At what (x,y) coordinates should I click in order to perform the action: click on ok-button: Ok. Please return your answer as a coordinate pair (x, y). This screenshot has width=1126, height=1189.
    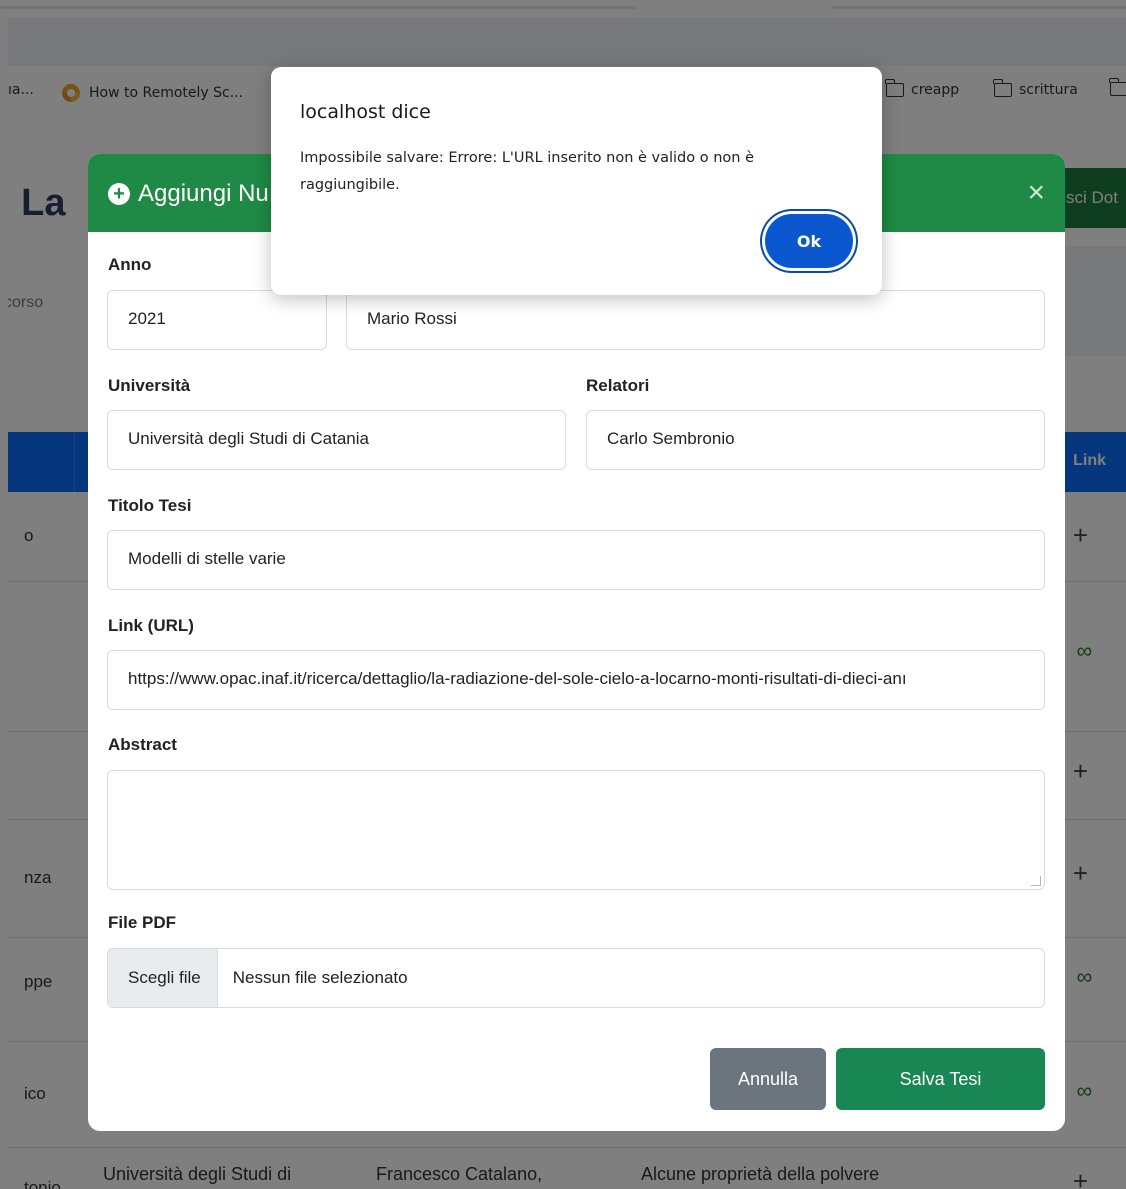
    Looking at the image, I should click on (809, 241).